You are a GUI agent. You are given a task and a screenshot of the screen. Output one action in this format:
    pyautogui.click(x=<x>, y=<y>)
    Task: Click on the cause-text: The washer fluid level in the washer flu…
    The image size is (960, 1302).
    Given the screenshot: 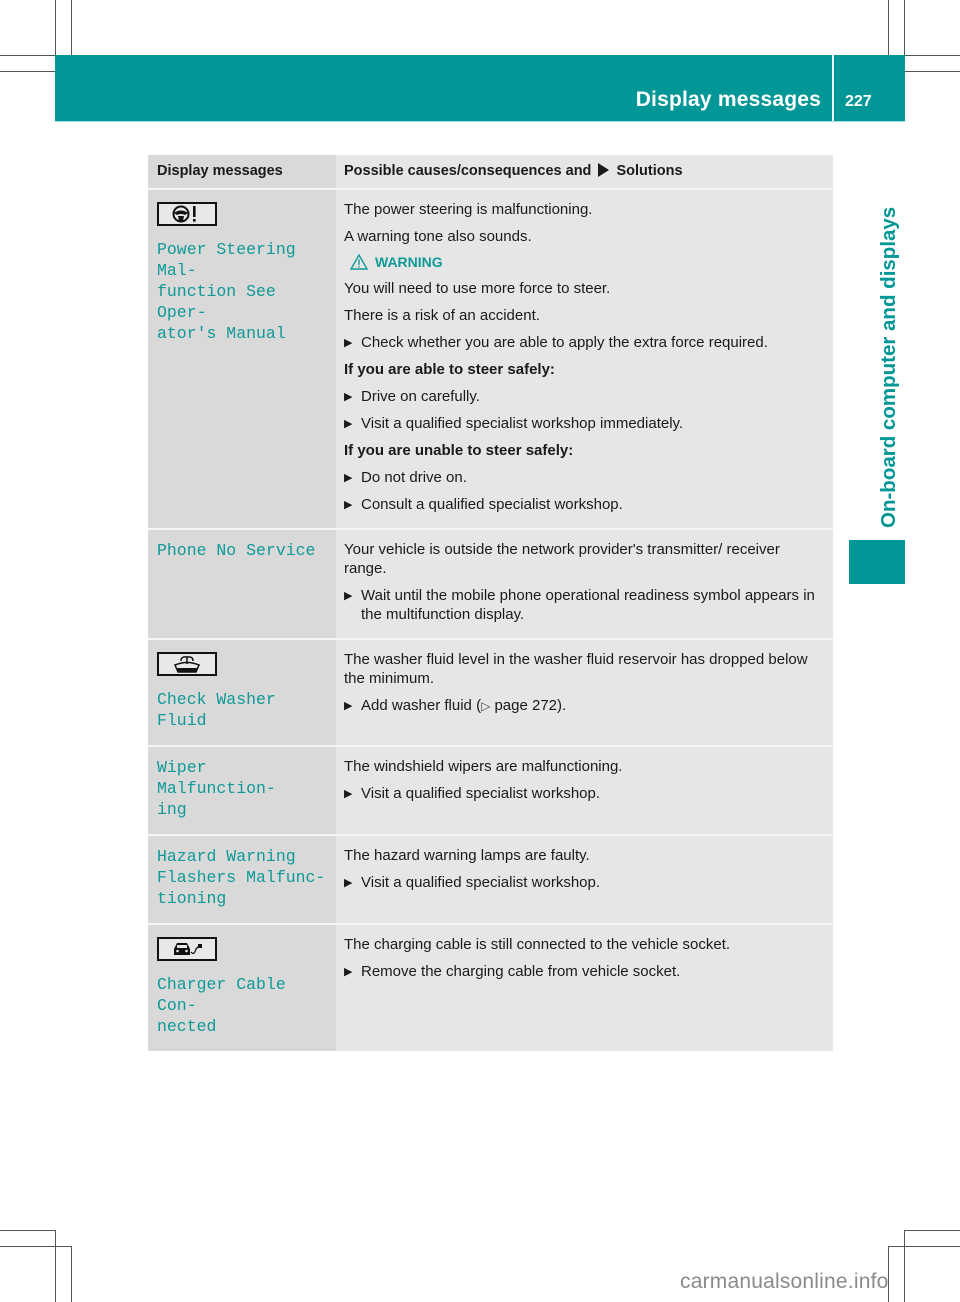 What is the action you would take?
    pyautogui.click(x=576, y=669)
    